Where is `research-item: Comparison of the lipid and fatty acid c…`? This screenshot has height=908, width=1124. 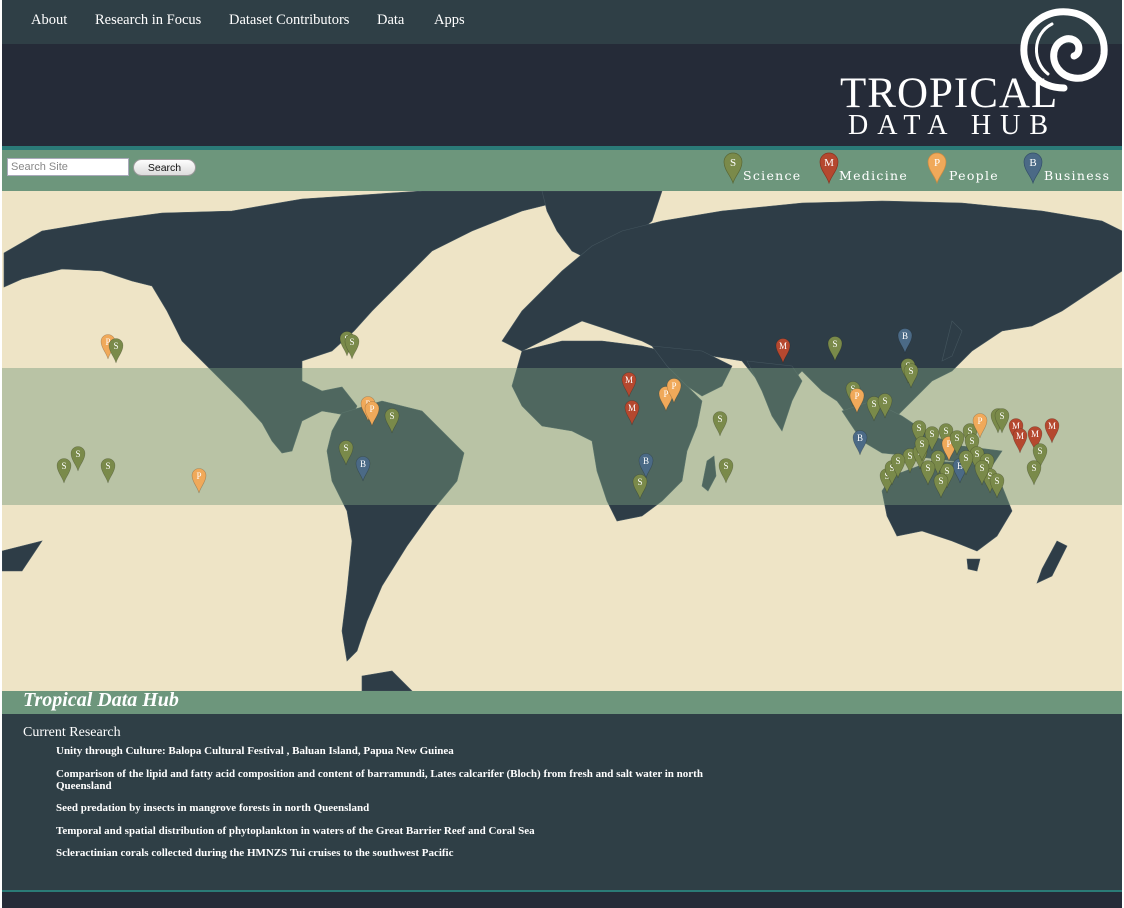 research-item: Comparison of the lipid and fatty acid c… is located at coordinates (396, 780).